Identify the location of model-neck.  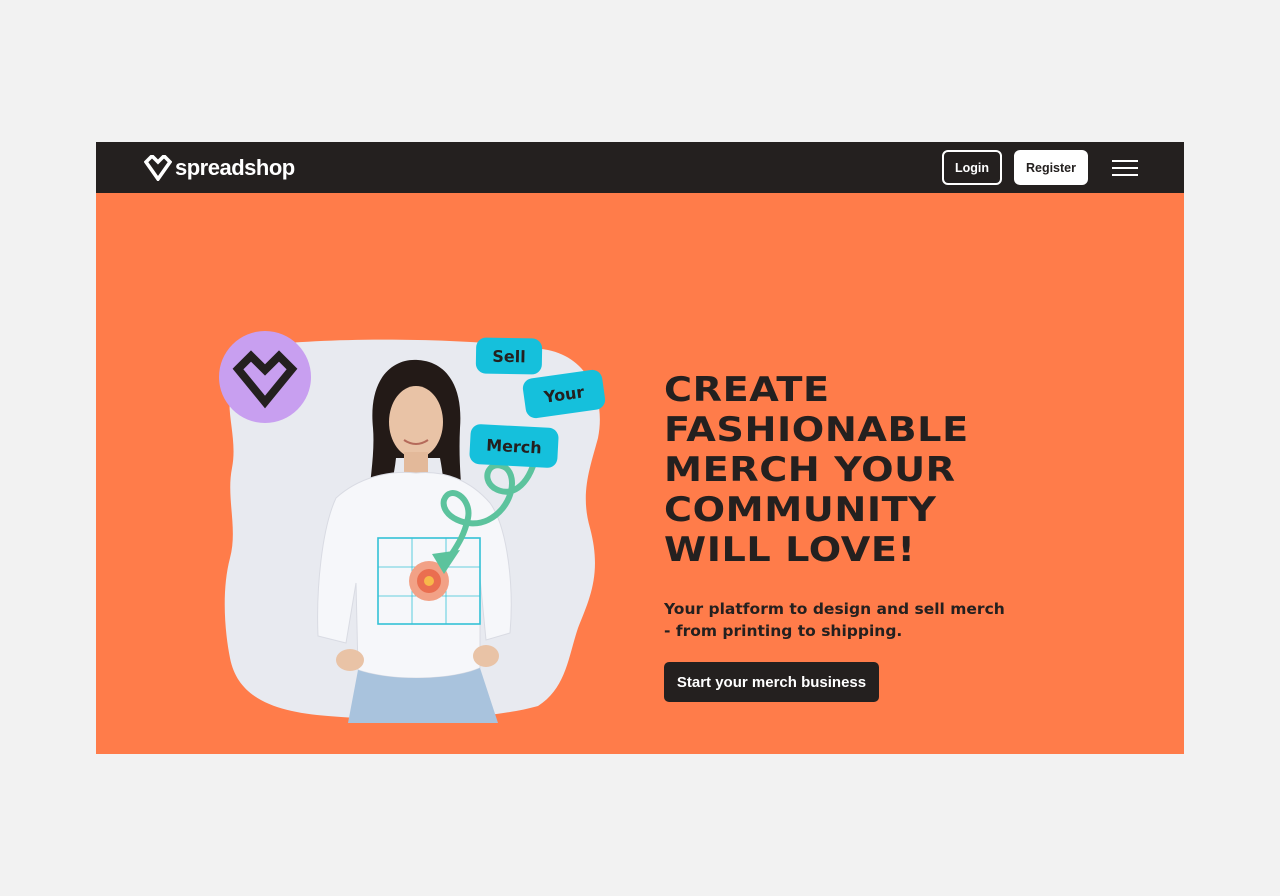
(416, 463).